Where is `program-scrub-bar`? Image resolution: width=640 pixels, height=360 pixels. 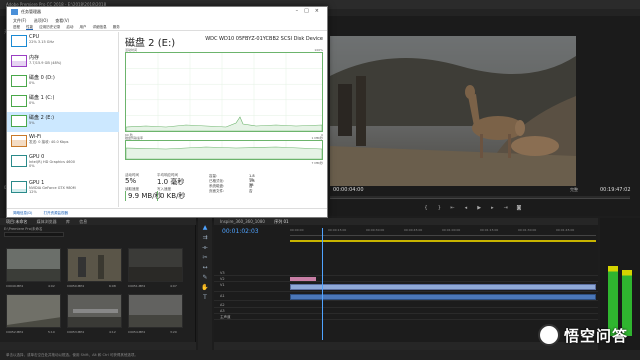 program-scrub-bar is located at coordinates (480, 197).